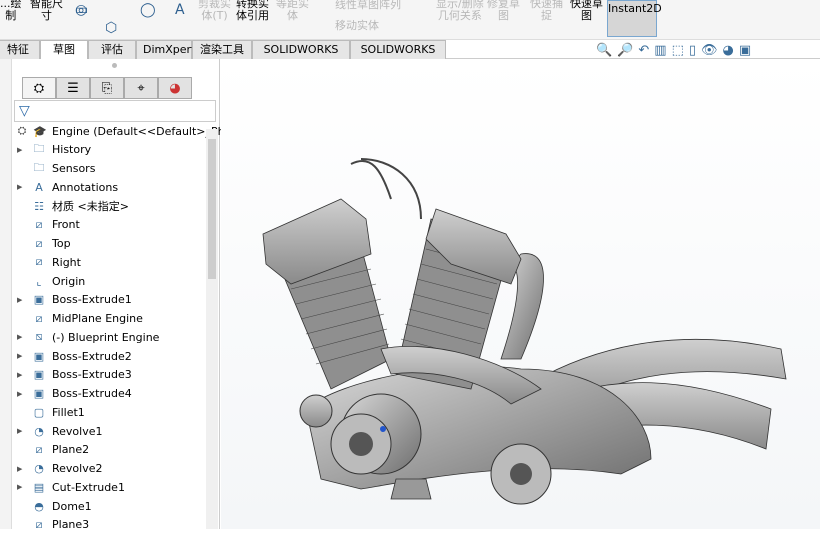 The image size is (820, 534). Describe the element at coordinates (460, 11) in the screenshot. I see `ribbon-button: 显示/删除 几何关系` at that location.